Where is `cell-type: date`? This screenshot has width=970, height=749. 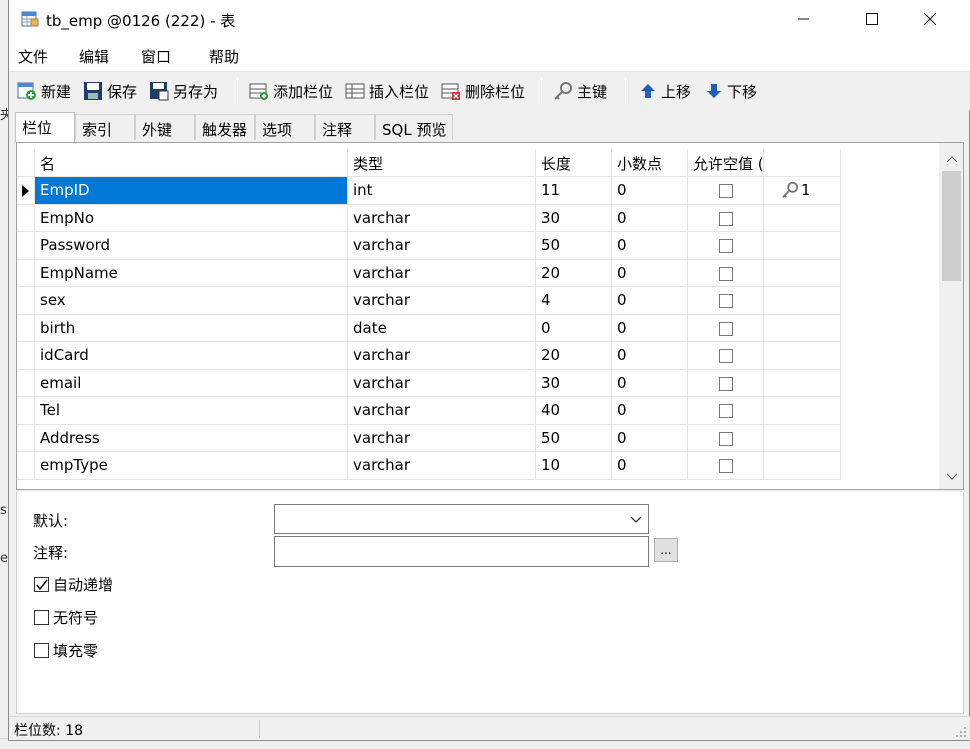 cell-type: date is located at coordinates (442, 328).